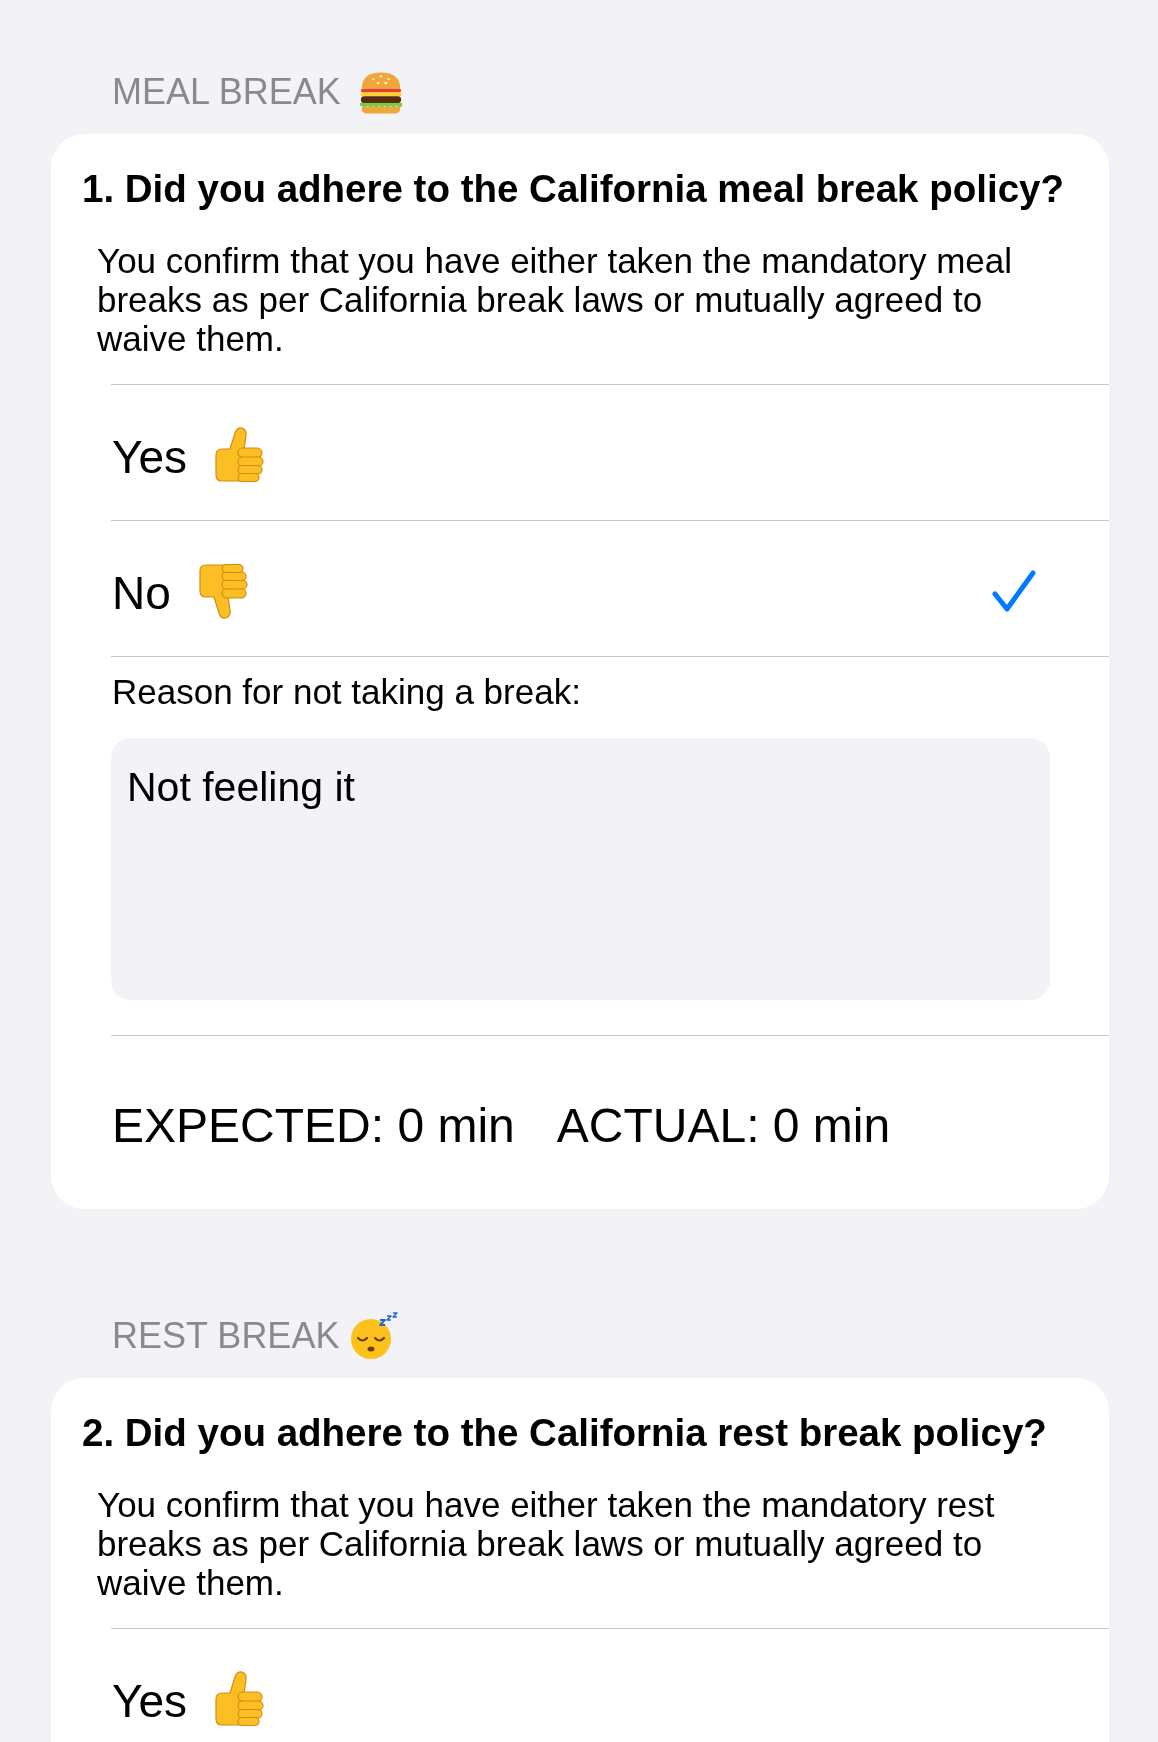 This screenshot has height=1742, width=1158. What do you see at coordinates (610, 588) in the screenshot?
I see `option-item: No` at bounding box center [610, 588].